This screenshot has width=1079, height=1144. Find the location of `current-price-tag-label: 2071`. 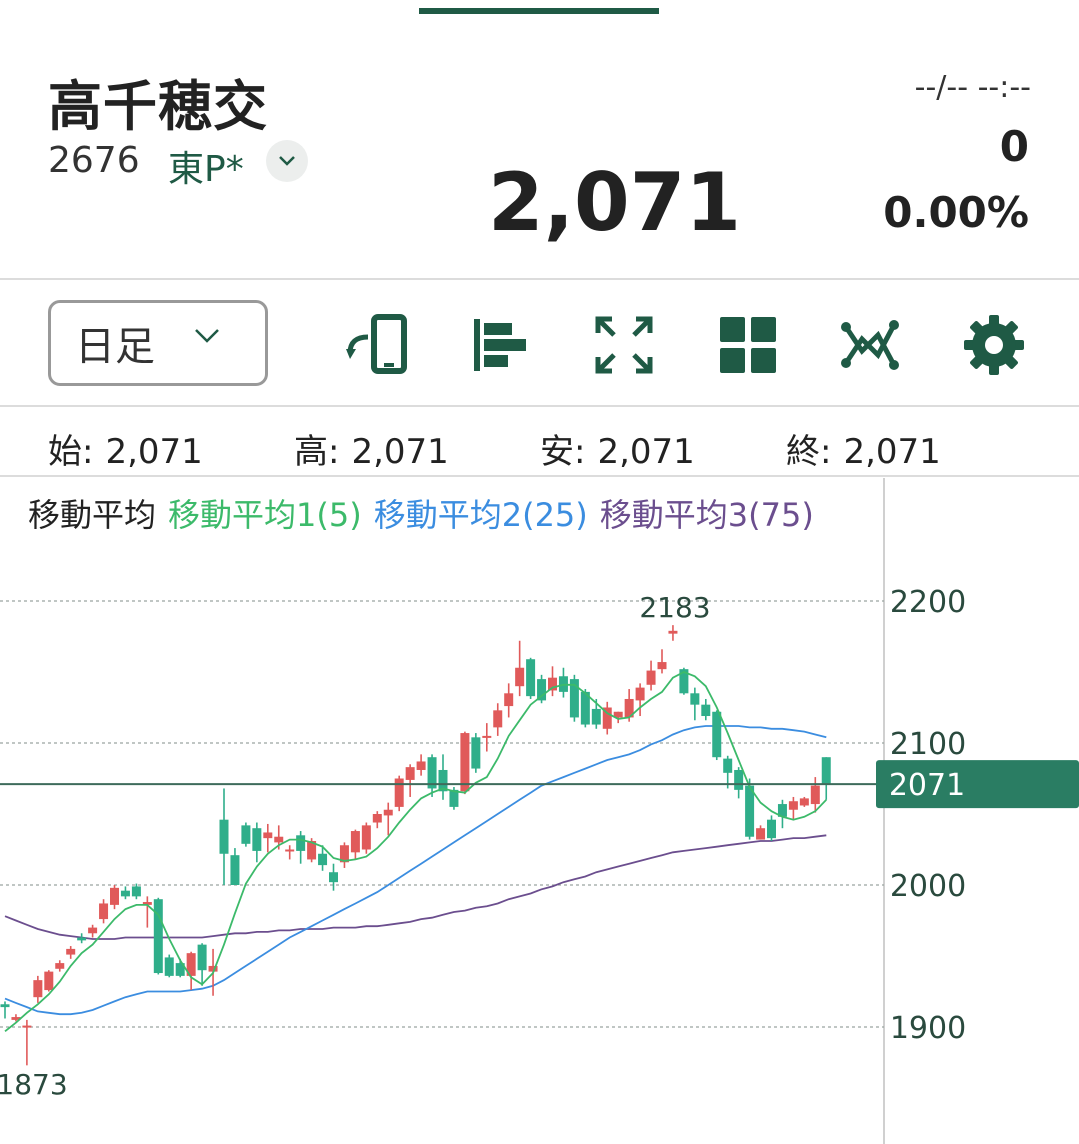

current-price-tag-label: 2071 is located at coordinates (927, 785).